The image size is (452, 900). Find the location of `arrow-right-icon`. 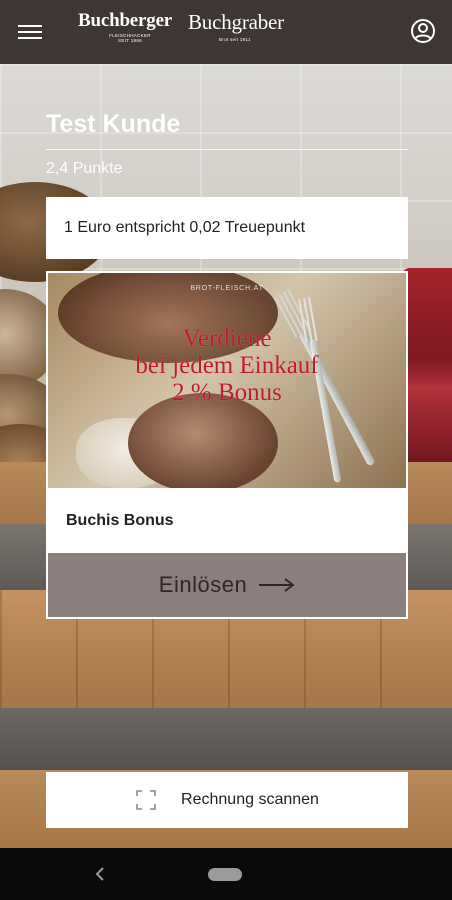

arrow-right-icon is located at coordinates (277, 585).